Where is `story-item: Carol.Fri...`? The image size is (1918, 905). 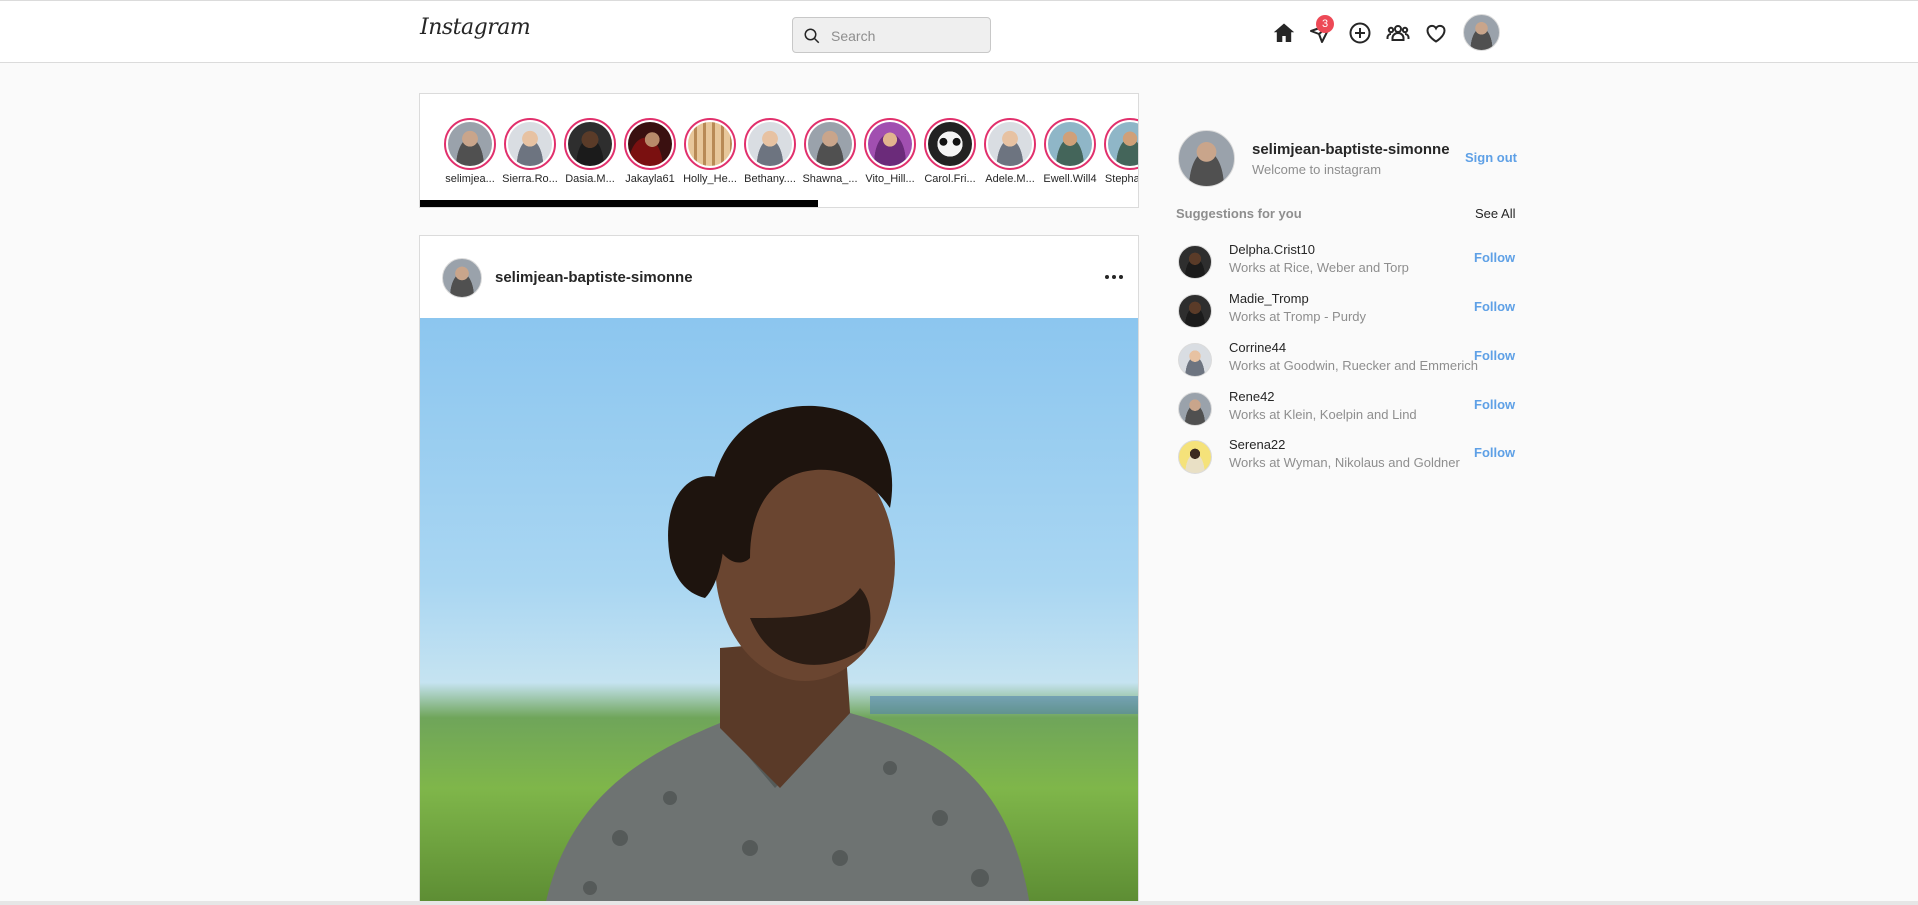 story-item: Carol.Fri... is located at coordinates (950, 151).